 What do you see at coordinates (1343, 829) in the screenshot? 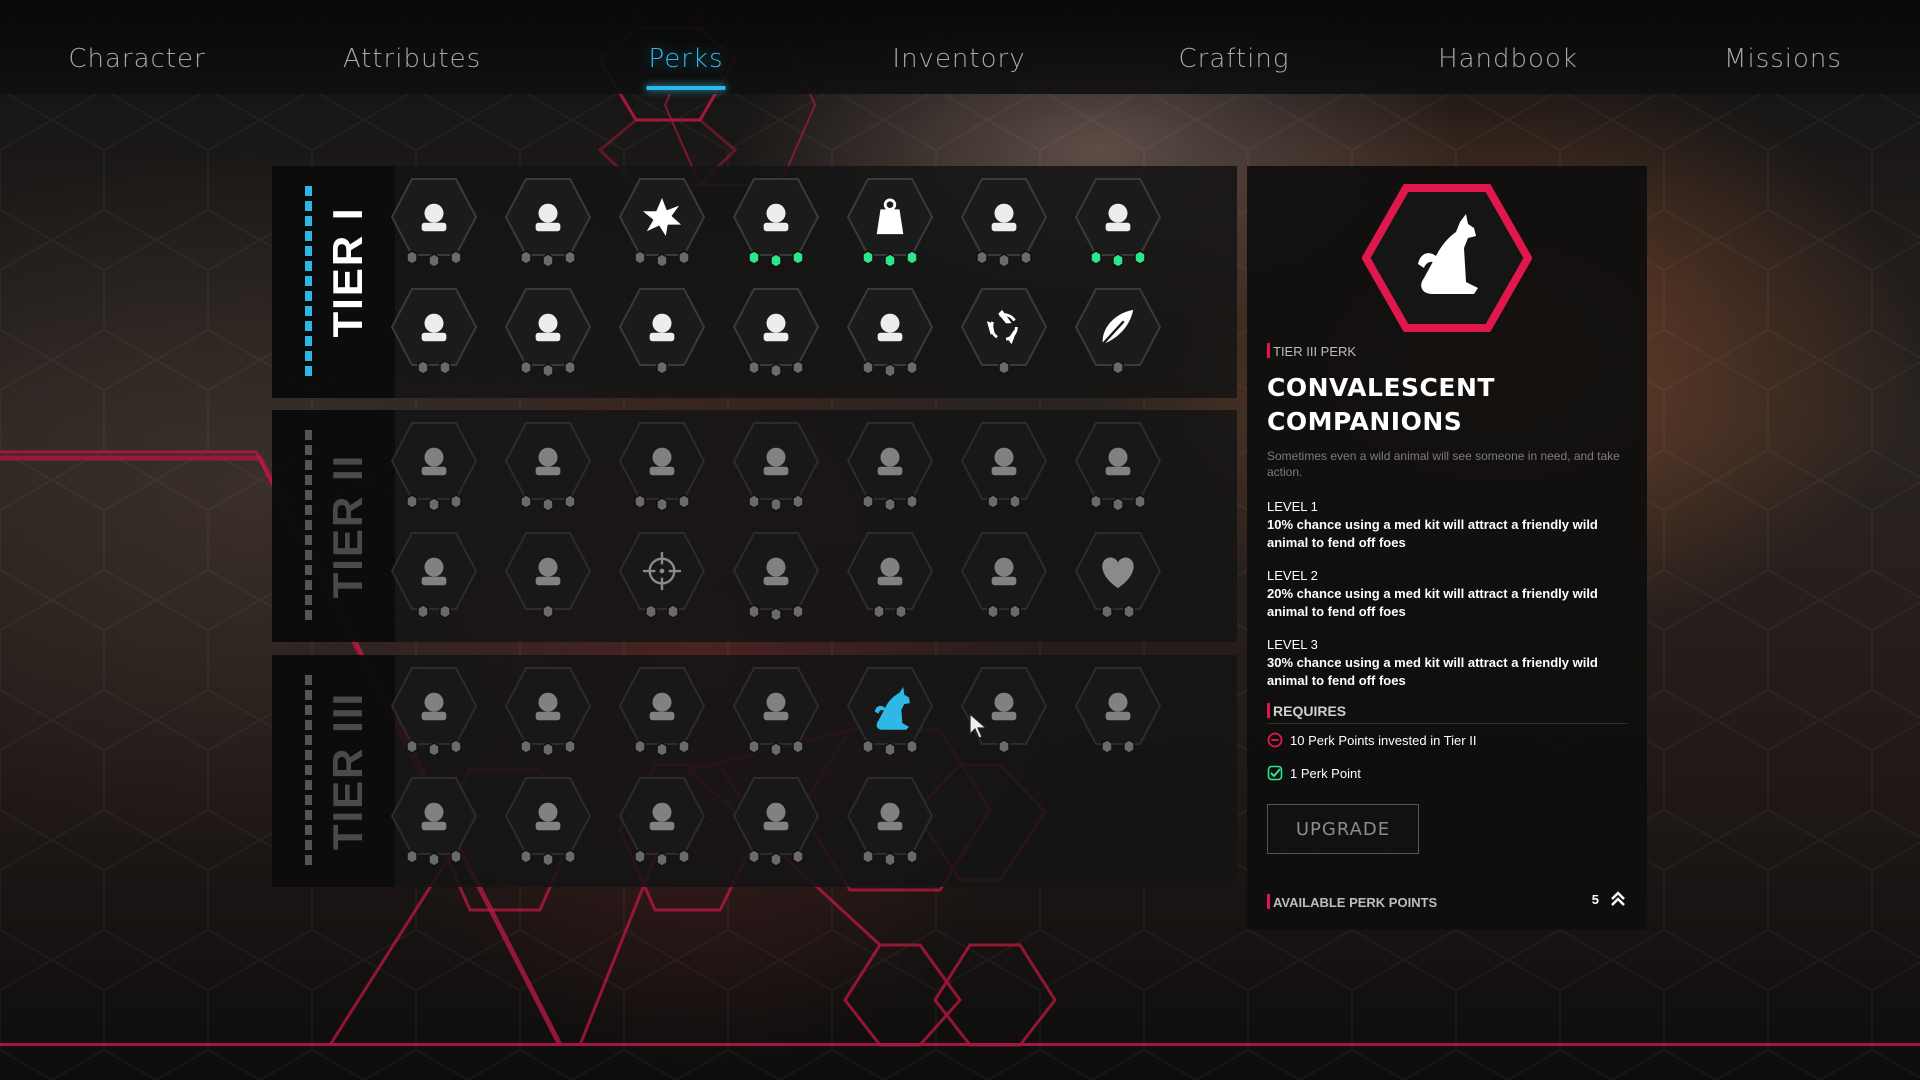
I see `upgrade-button: UPGRADE` at bounding box center [1343, 829].